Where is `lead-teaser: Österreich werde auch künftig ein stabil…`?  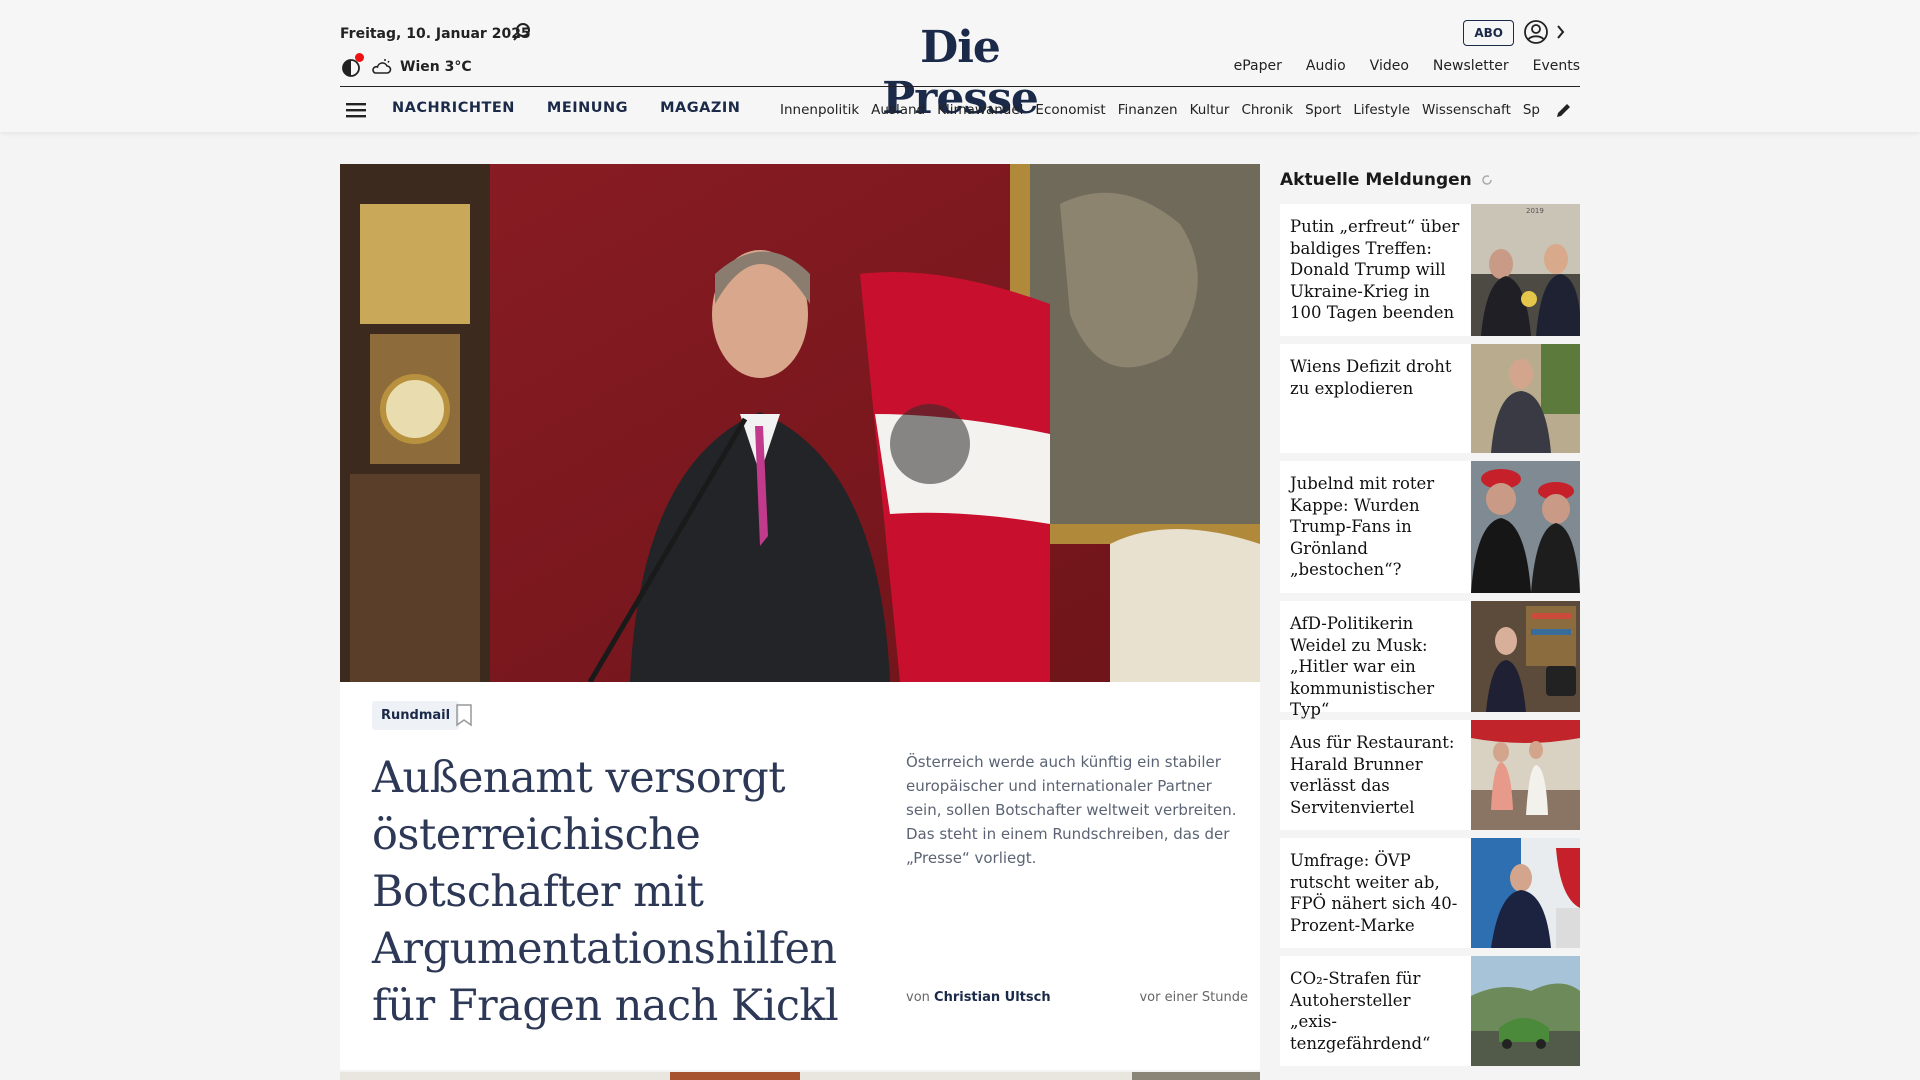
lead-teaser: Österreich werde auch künftig ein stabil… is located at coordinates (1071, 810).